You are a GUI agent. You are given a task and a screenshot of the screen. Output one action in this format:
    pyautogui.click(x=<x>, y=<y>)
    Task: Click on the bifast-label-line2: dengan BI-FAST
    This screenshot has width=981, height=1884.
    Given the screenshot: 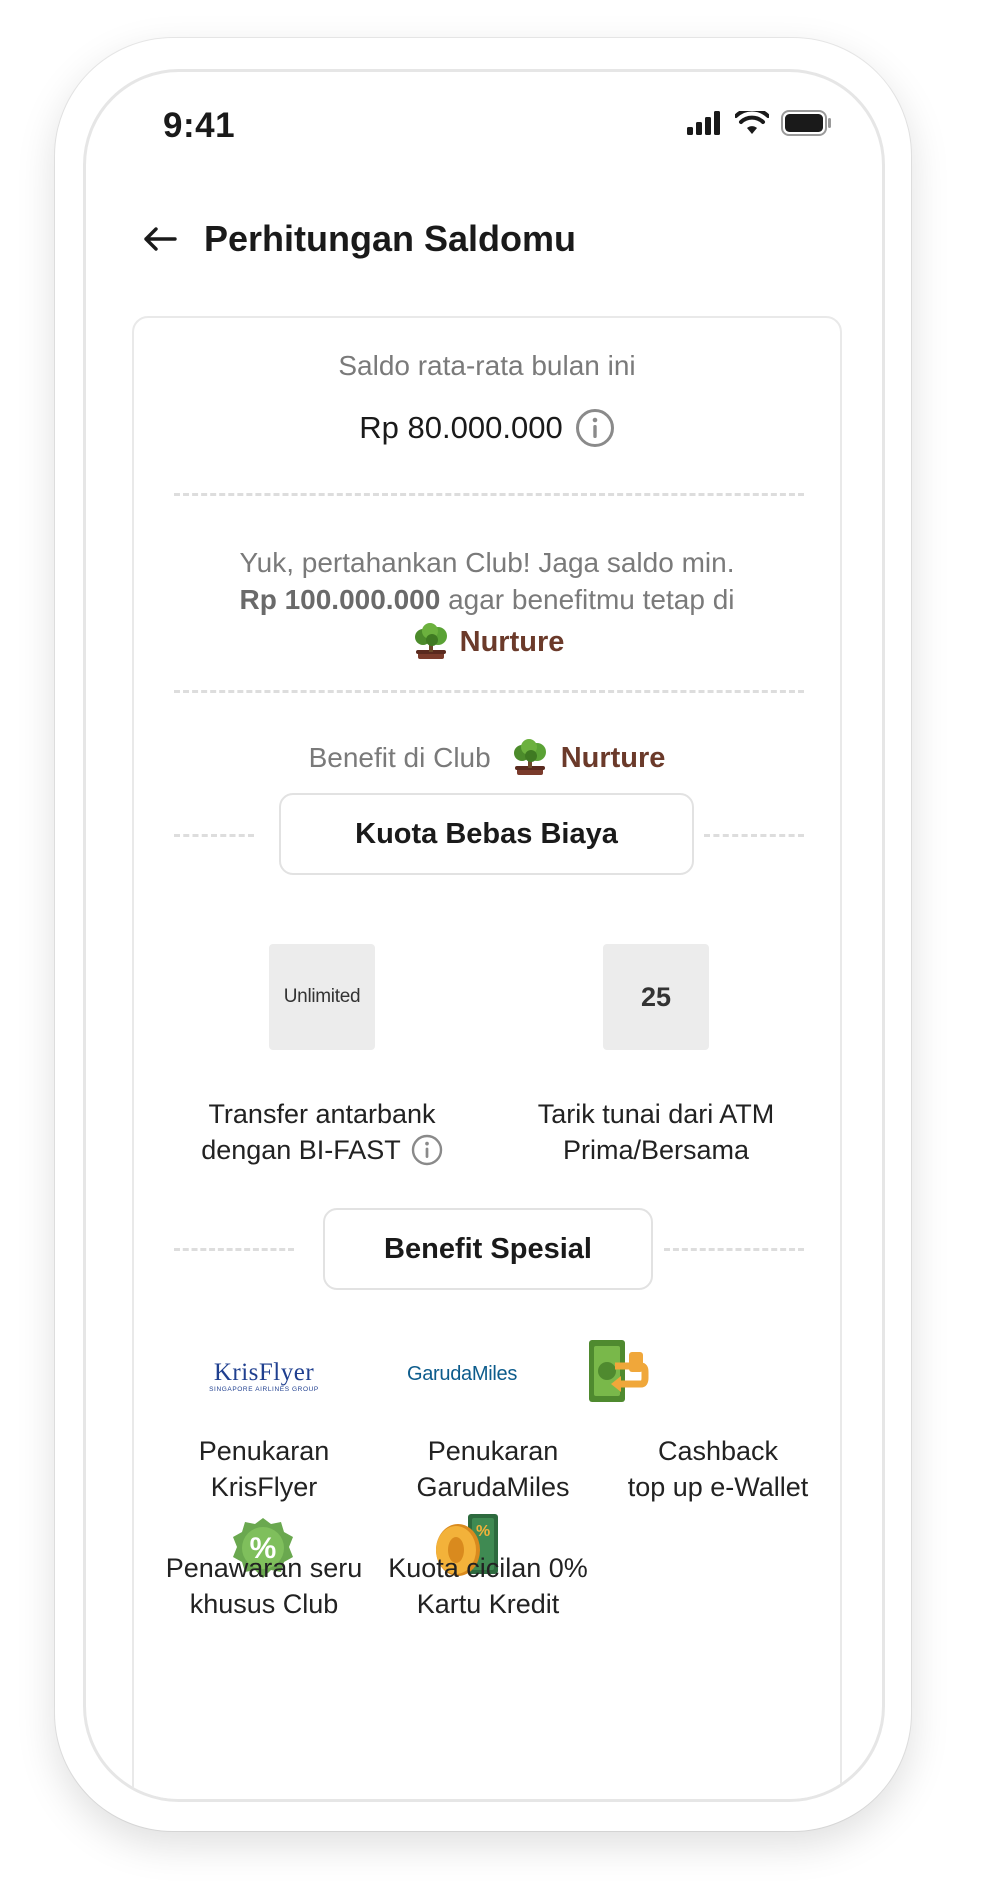 What is the action you would take?
    pyautogui.click(x=301, y=1150)
    